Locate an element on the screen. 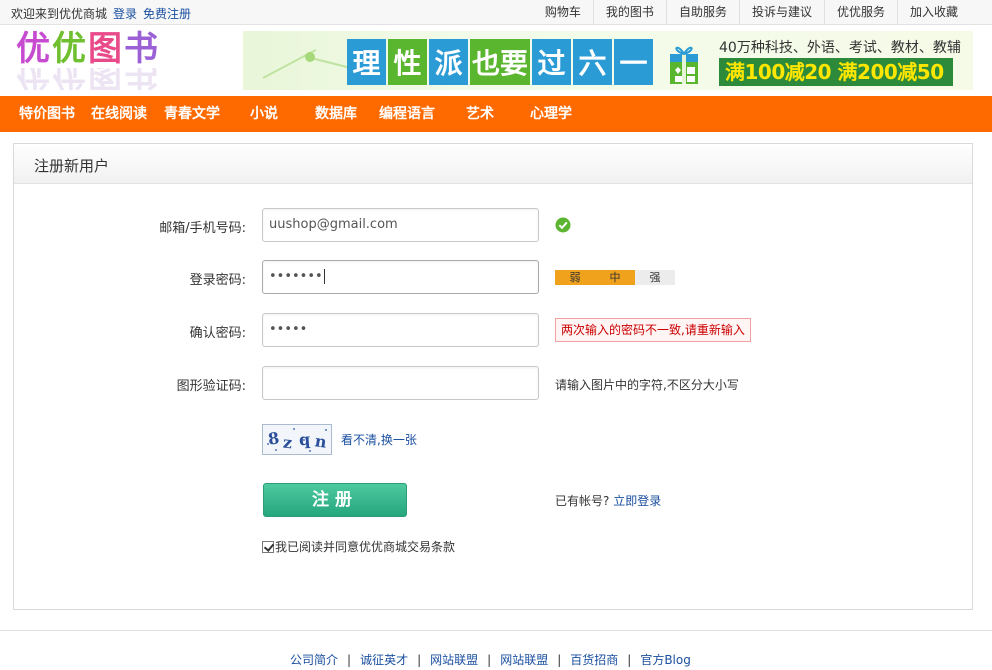  uu-service-link: 优优服务 is located at coordinates (860, 12).